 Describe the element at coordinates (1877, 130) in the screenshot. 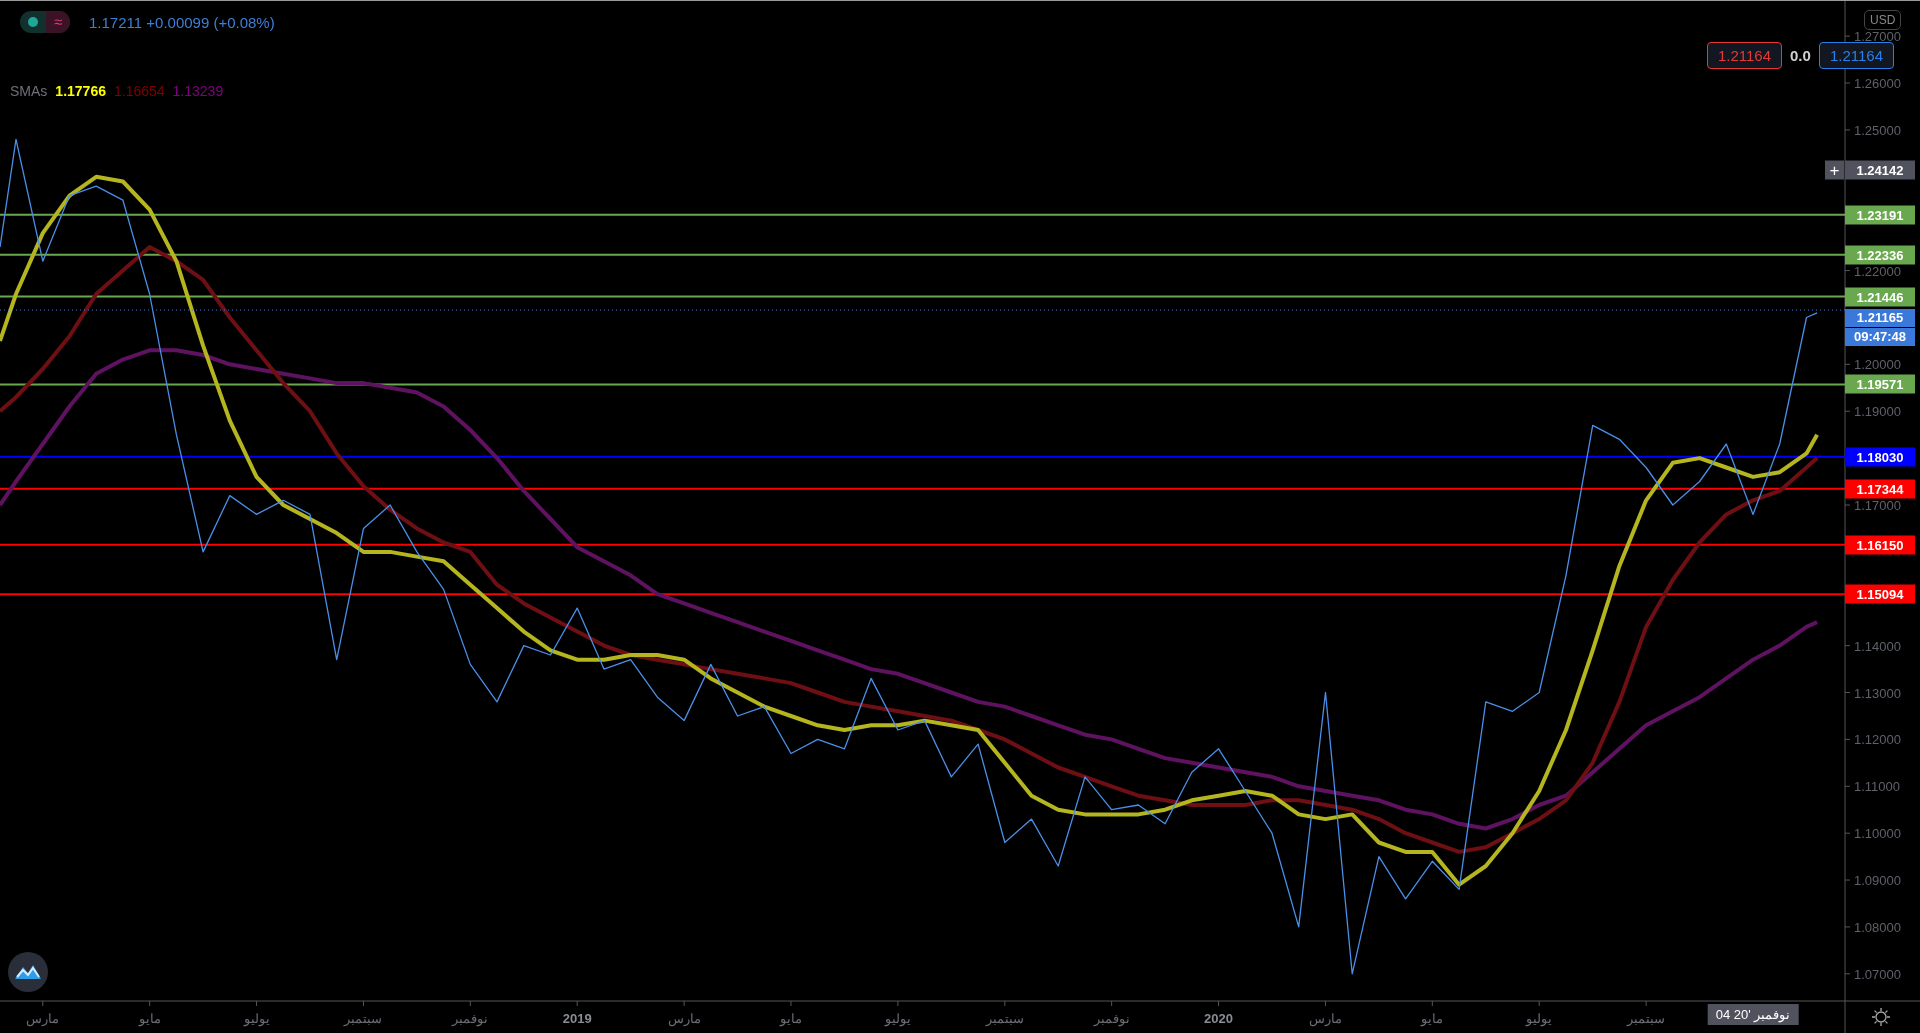

I see `price-tick-label: 1.25000` at that location.